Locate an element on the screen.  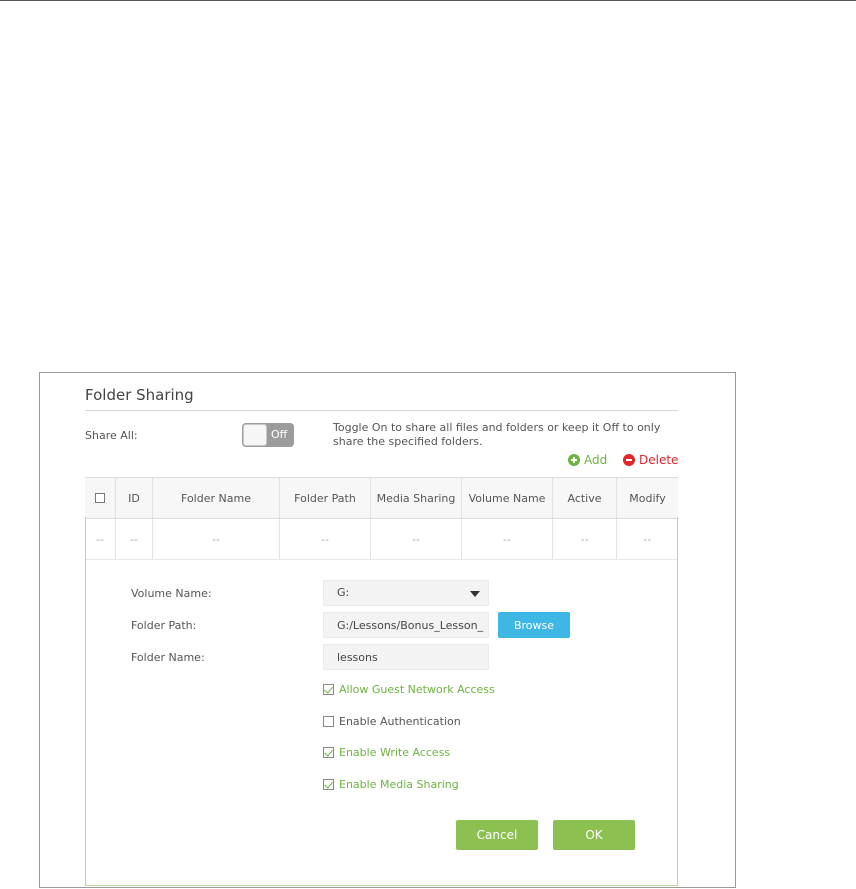
enable-authentication-checkbox is located at coordinates (328, 721).